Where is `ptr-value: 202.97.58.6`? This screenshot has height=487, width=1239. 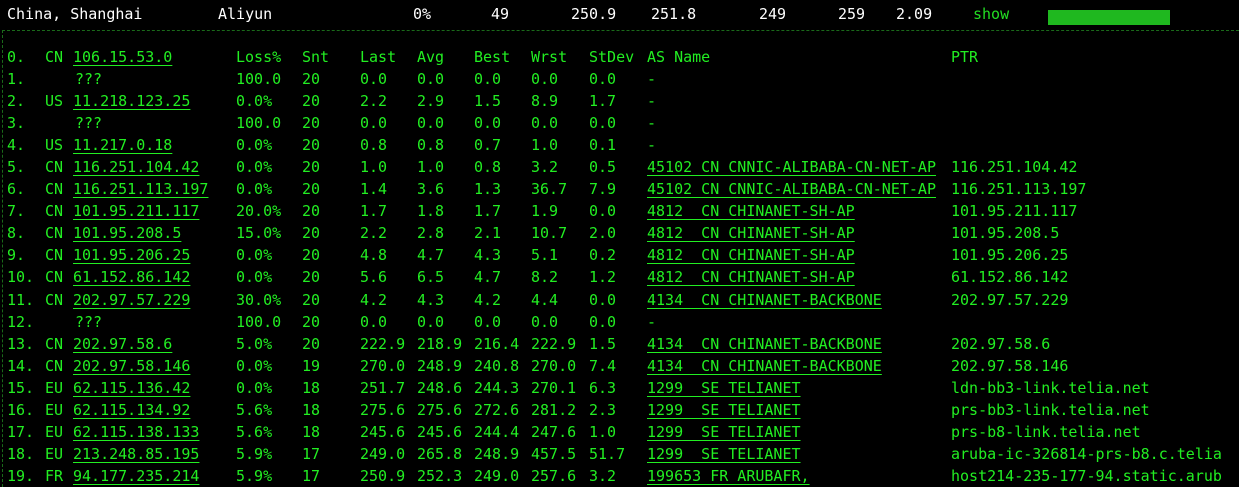
ptr-value: 202.97.58.6 is located at coordinates (1001, 343).